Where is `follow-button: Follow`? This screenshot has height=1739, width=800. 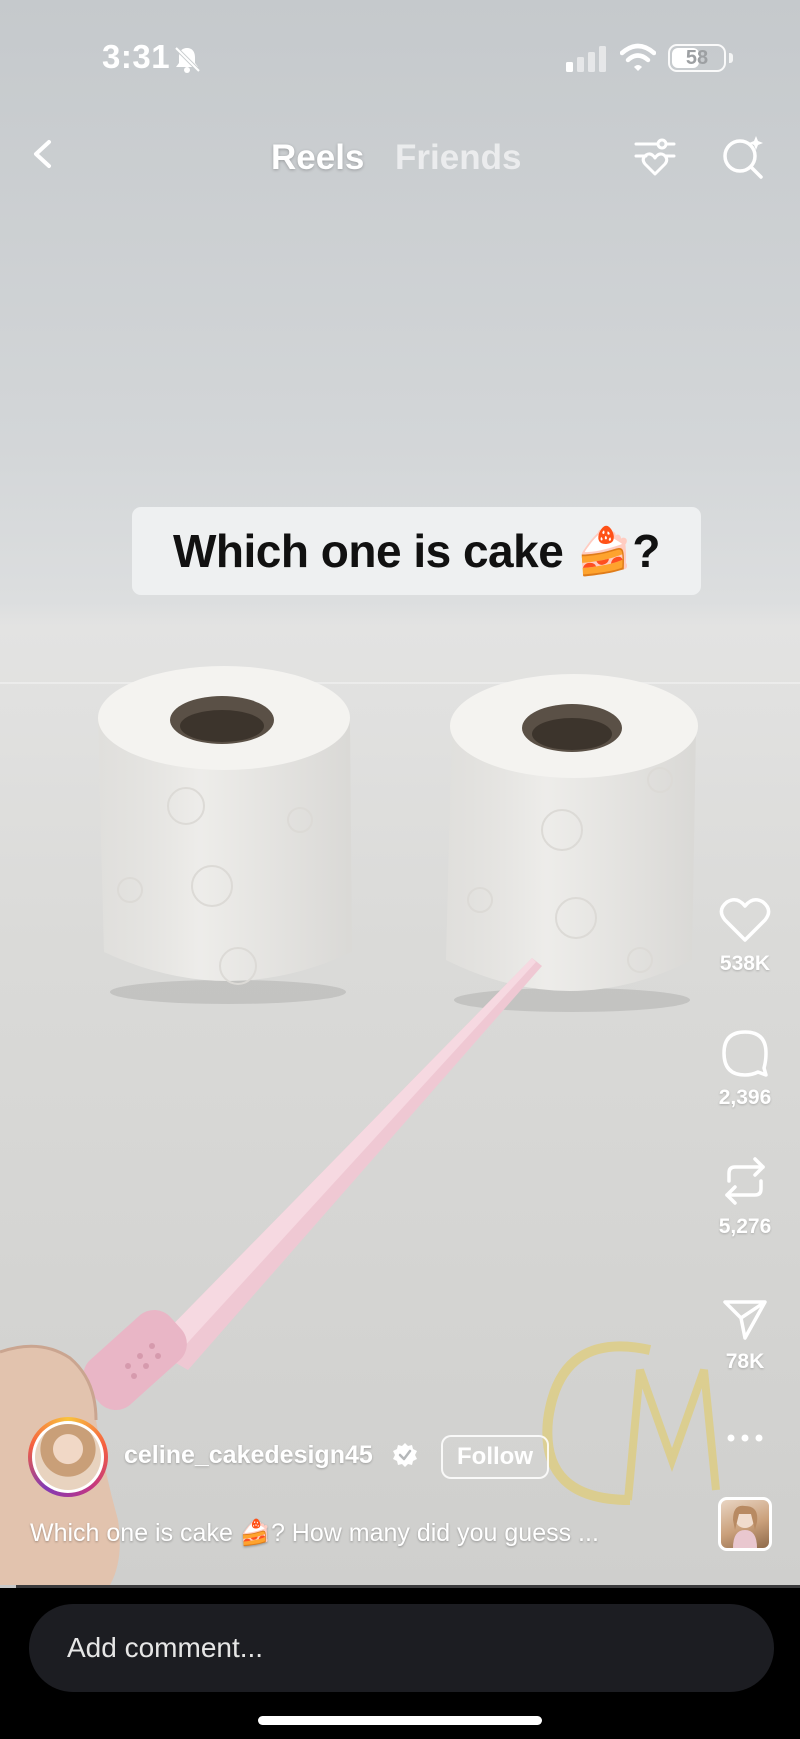
follow-button: Follow is located at coordinates (495, 1457).